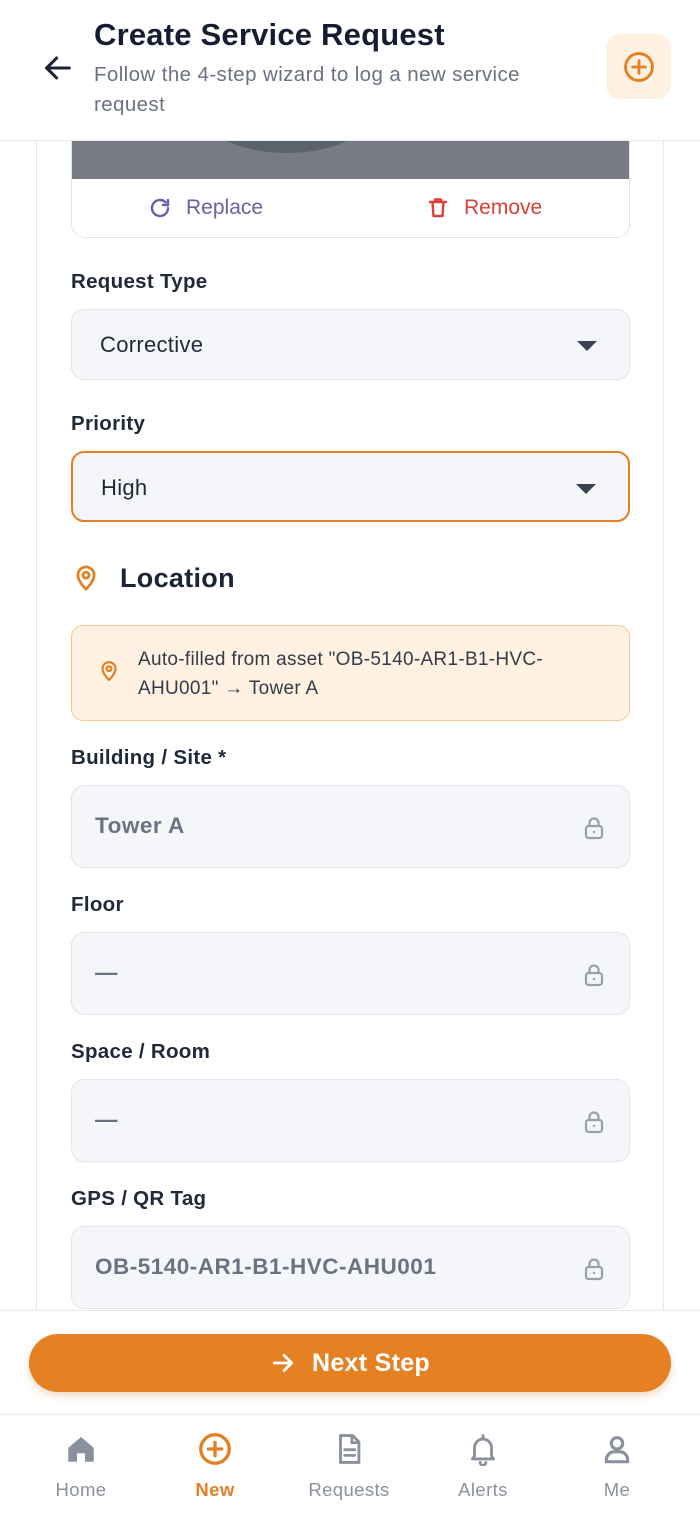  What do you see at coordinates (177, 577) in the screenshot?
I see `location-title: Location` at bounding box center [177, 577].